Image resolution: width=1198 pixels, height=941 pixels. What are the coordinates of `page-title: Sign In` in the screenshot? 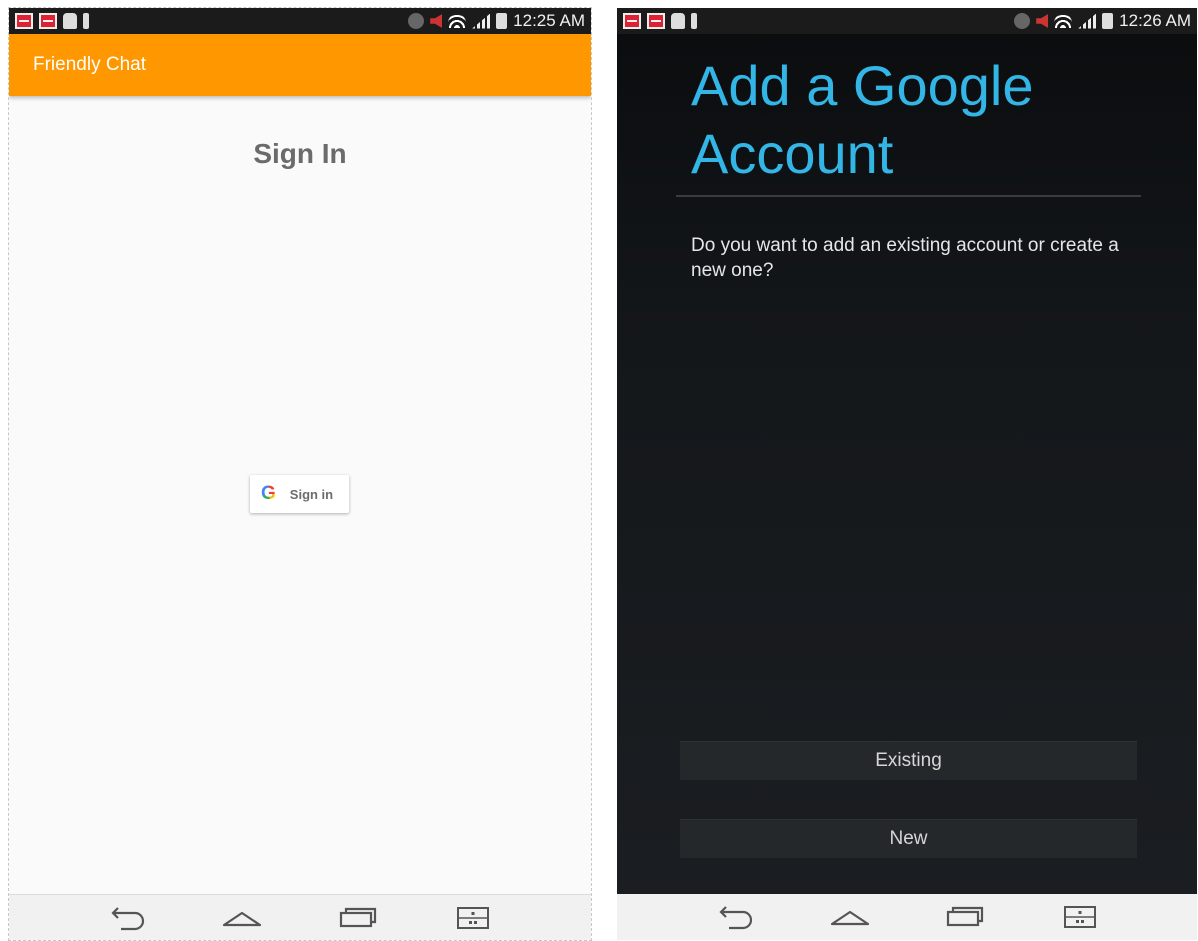 It's located at (300, 153).